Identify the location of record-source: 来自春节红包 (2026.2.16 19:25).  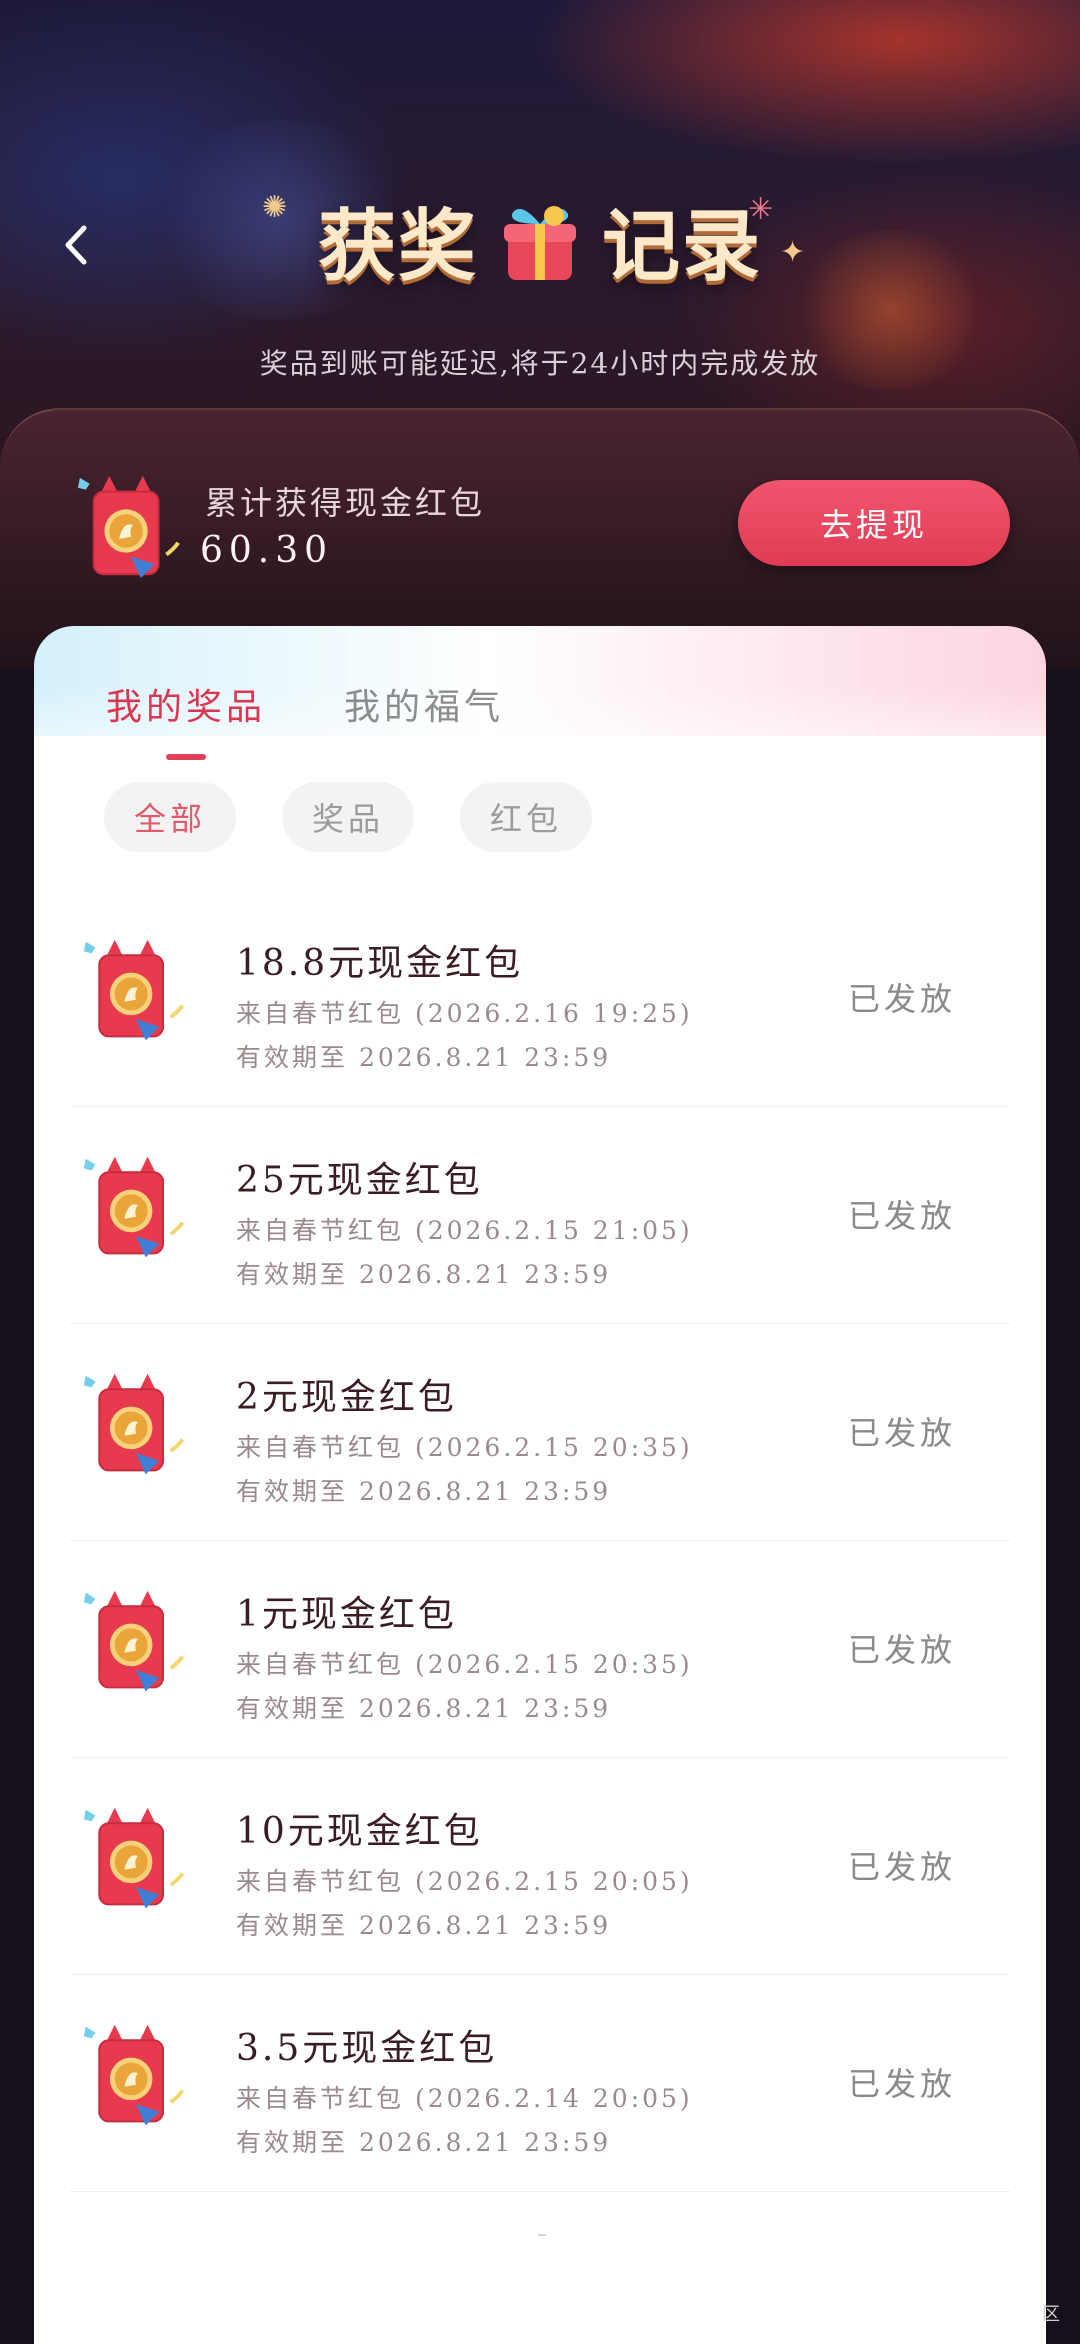
(464, 1013).